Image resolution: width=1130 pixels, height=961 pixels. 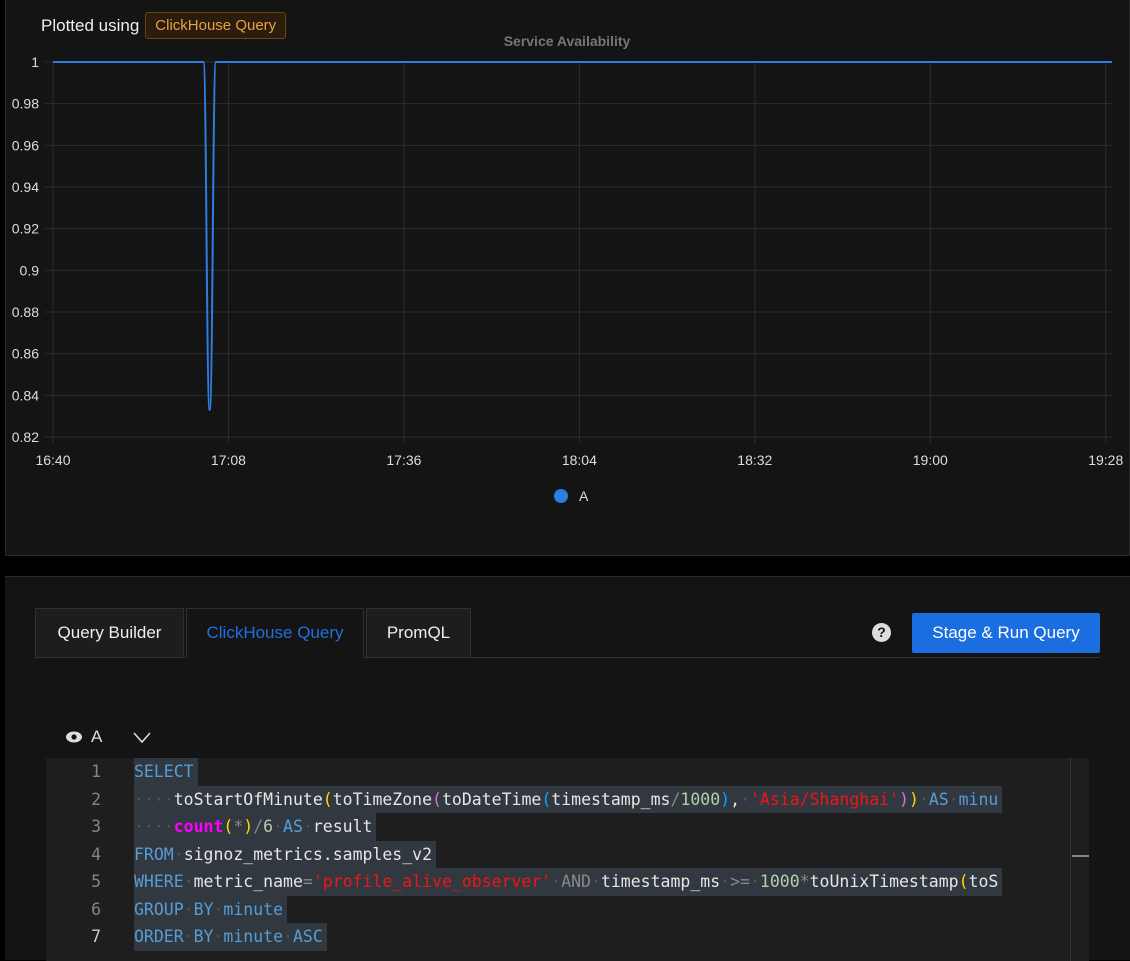 What do you see at coordinates (25, 312) in the screenshot?
I see `y-tick-label: 0.88` at bounding box center [25, 312].